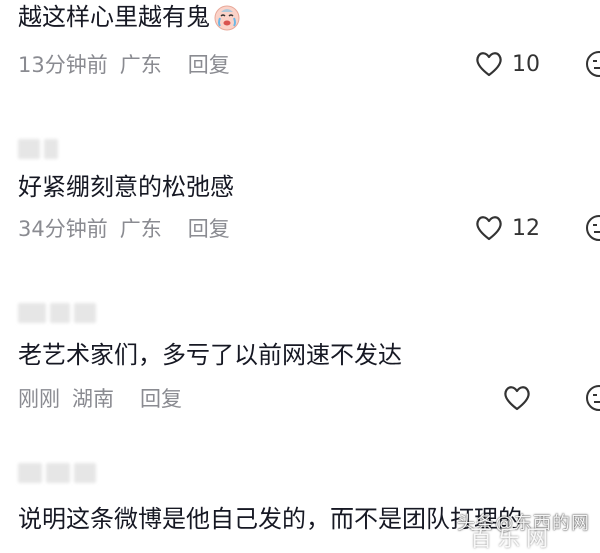  I want to click on comment-text: 老艺术家们，多亏了以前网速不发达, so click(210, 355).